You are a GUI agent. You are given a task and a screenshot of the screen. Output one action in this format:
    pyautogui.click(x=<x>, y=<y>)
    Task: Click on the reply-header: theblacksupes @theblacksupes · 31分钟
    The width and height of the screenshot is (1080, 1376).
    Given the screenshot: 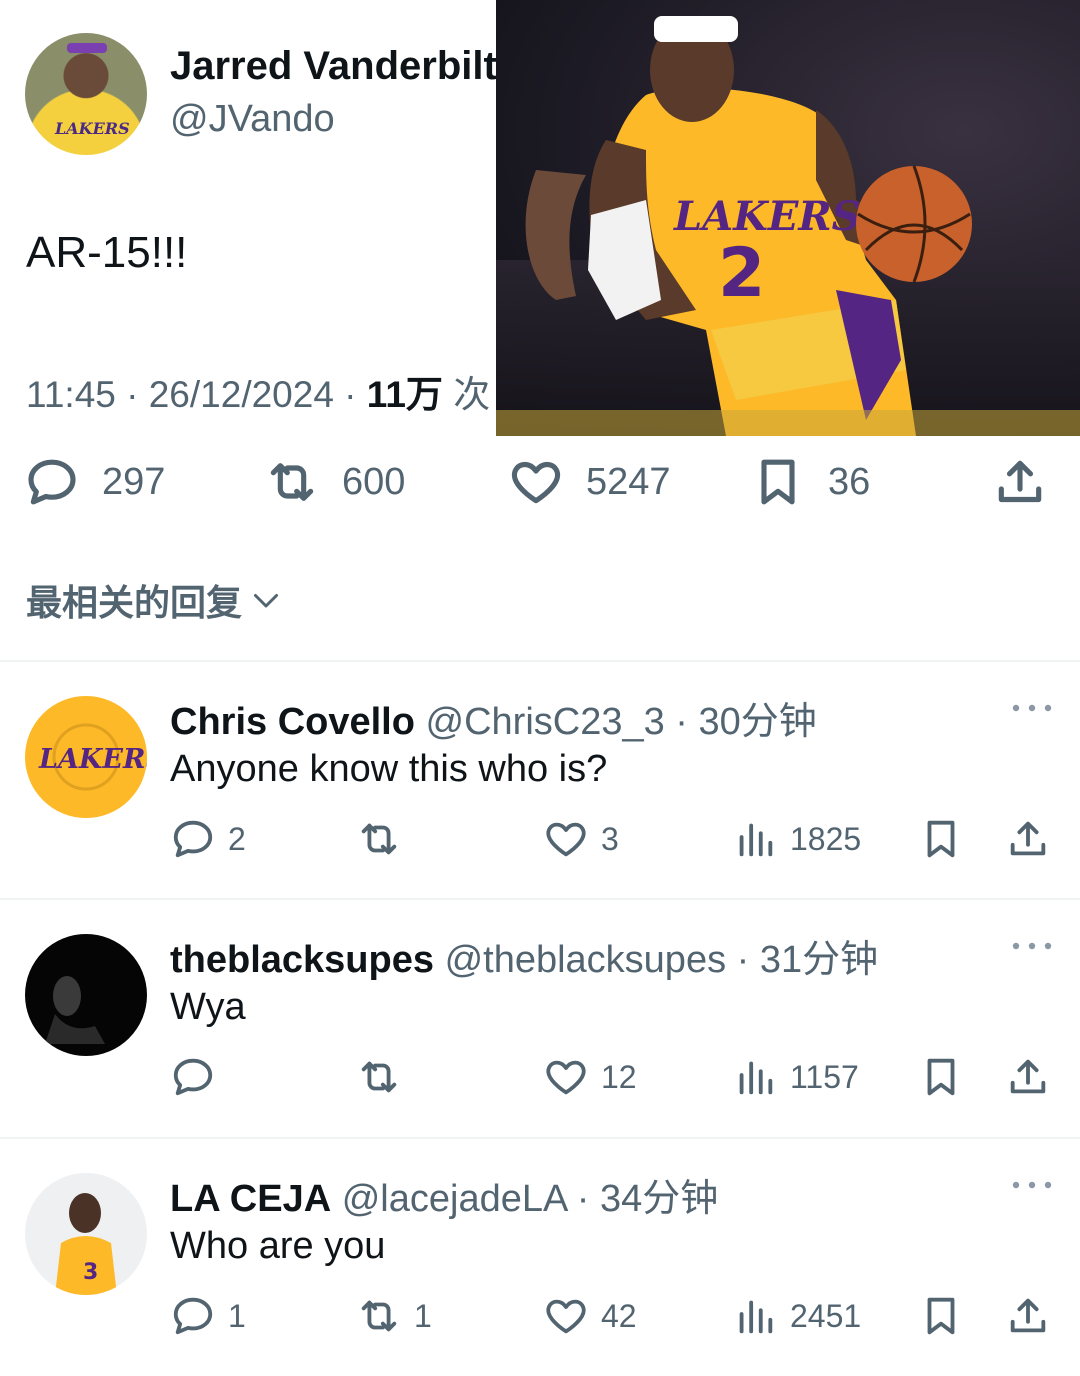 What is the action you would take?
    pyautogui.click(x=524, y=955)
    